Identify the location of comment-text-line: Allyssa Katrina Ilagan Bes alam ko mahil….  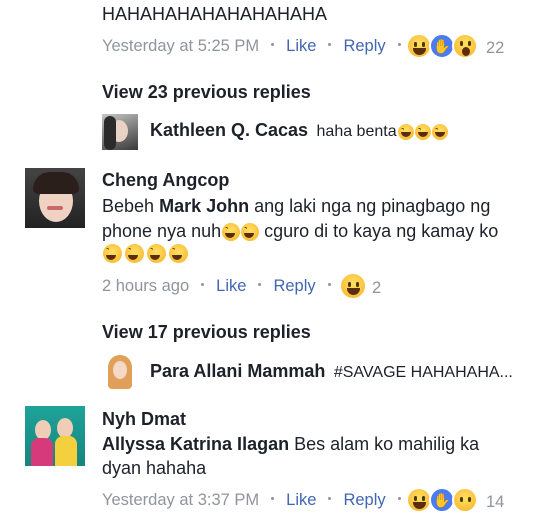
(291, 444).